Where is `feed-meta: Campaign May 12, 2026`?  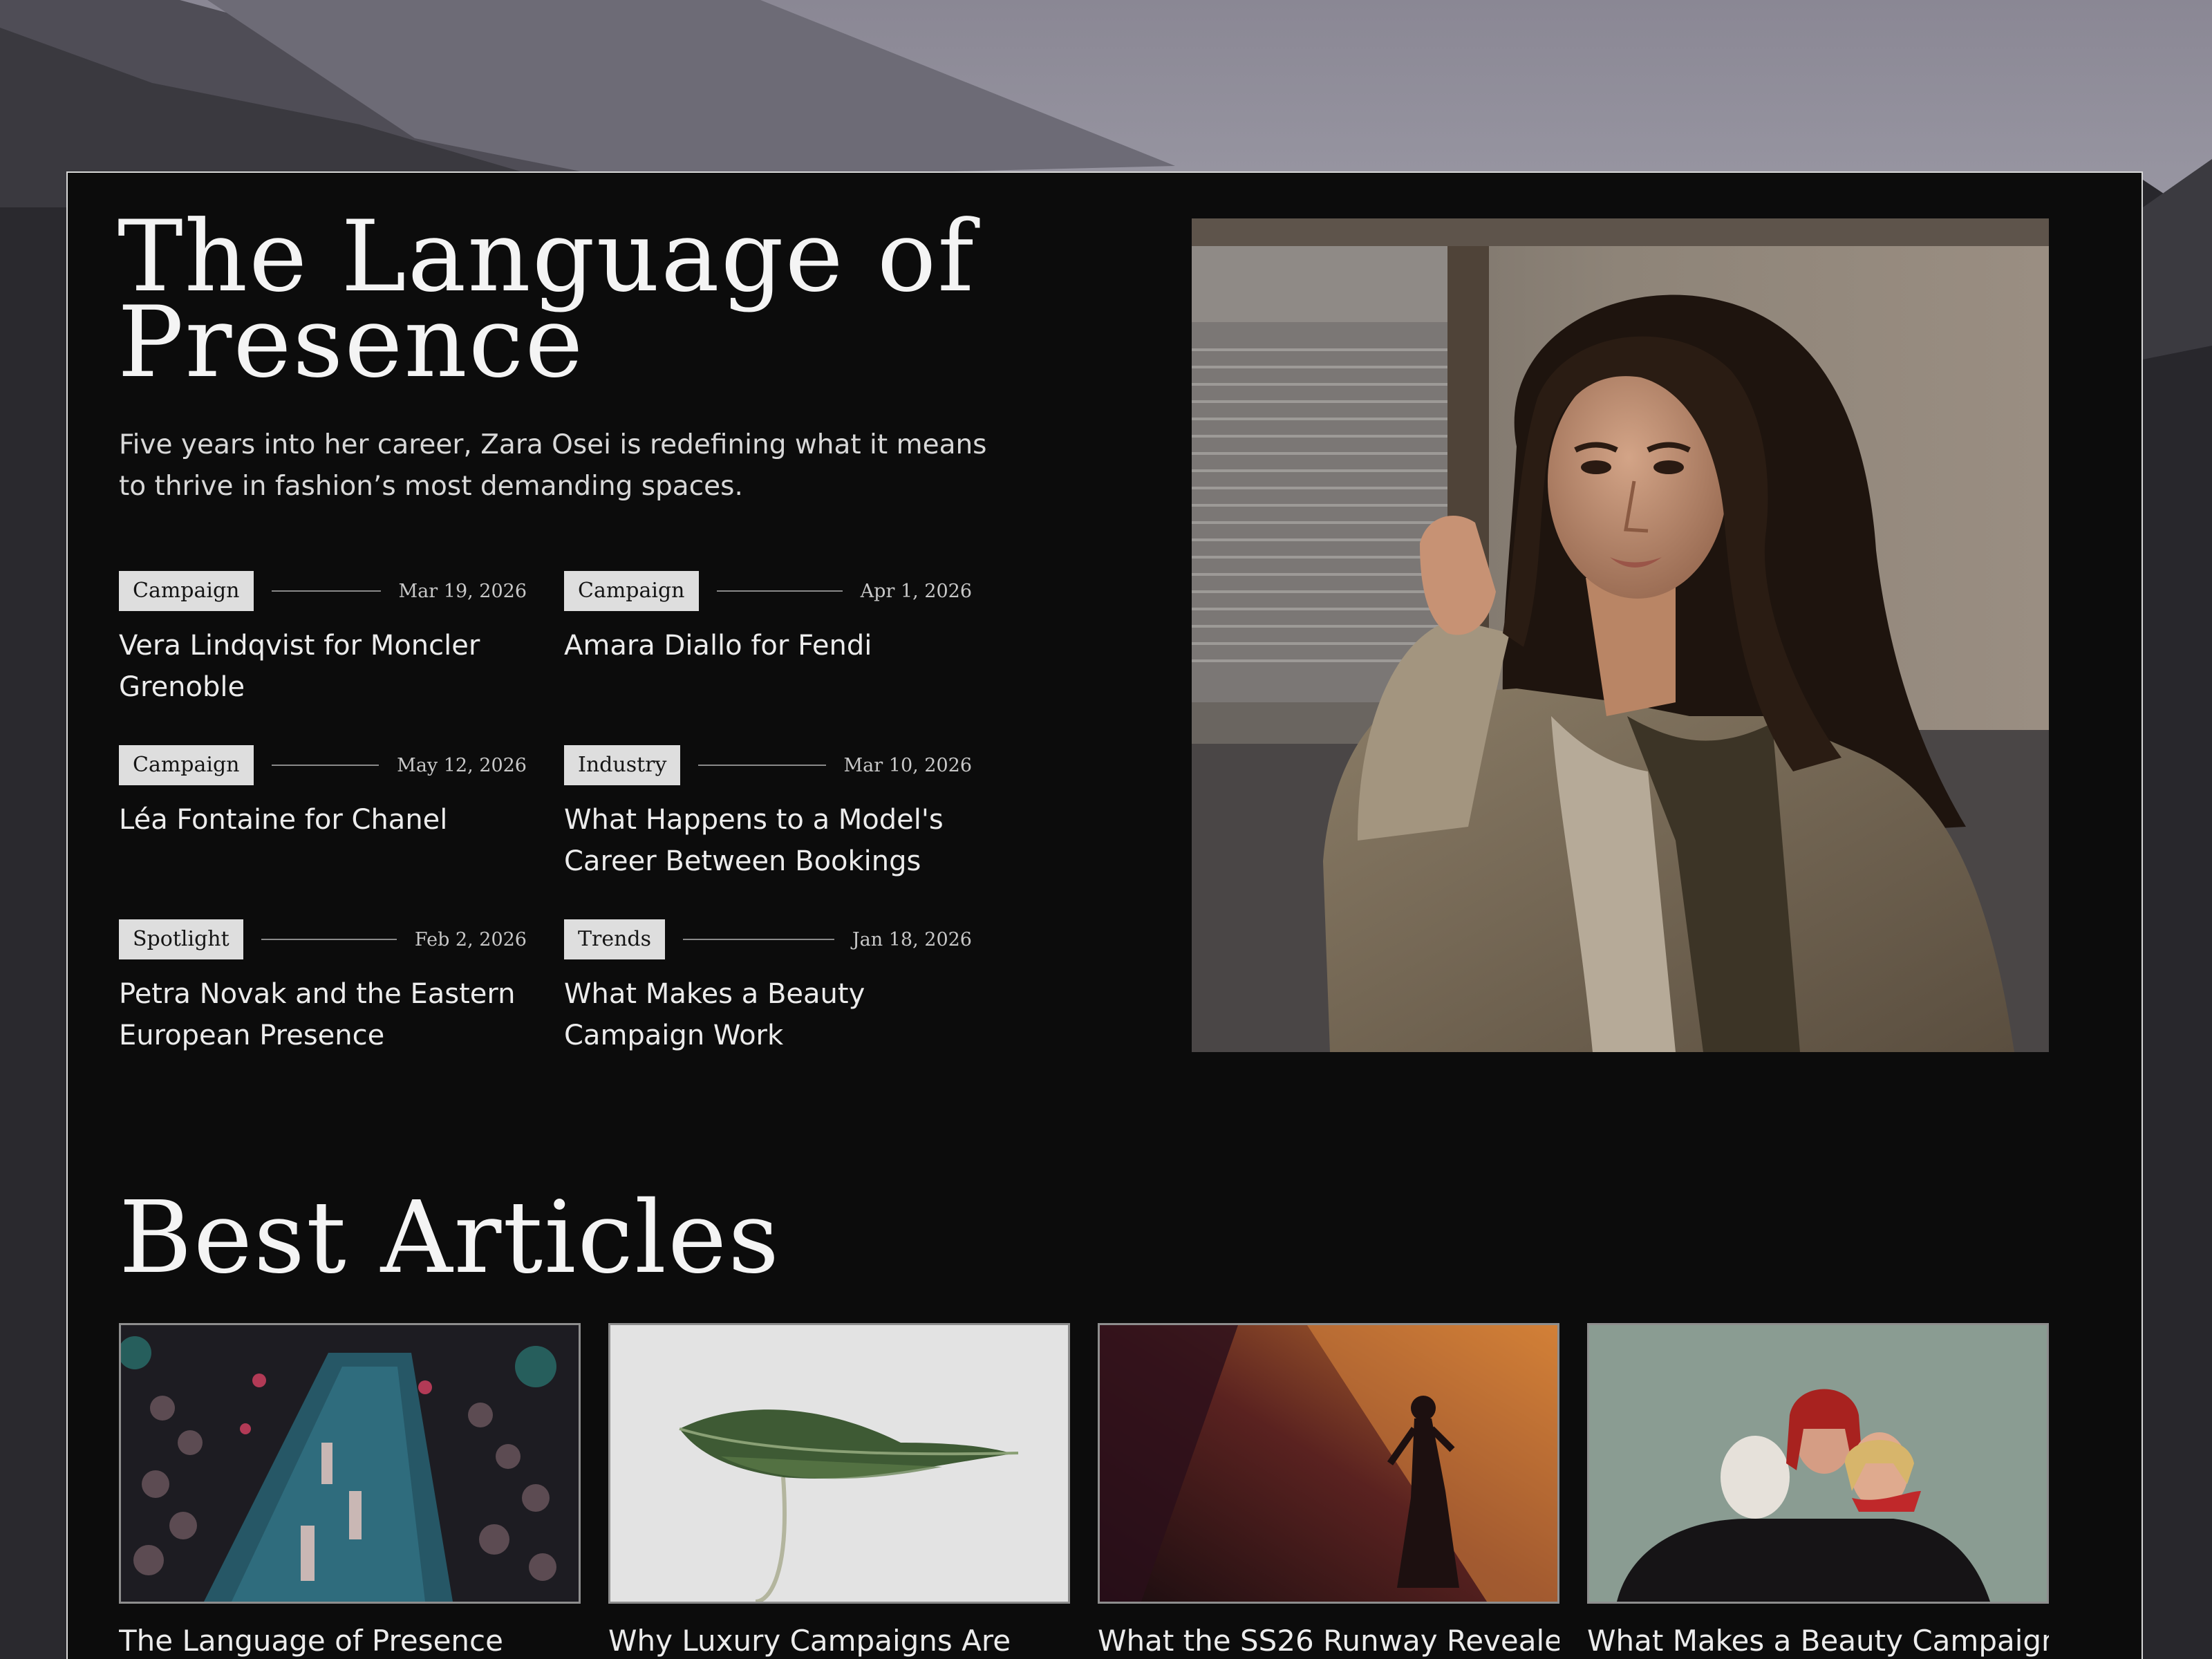
feed-meta: Campaign May 12, 2026 is located at coordinates (323, 765).